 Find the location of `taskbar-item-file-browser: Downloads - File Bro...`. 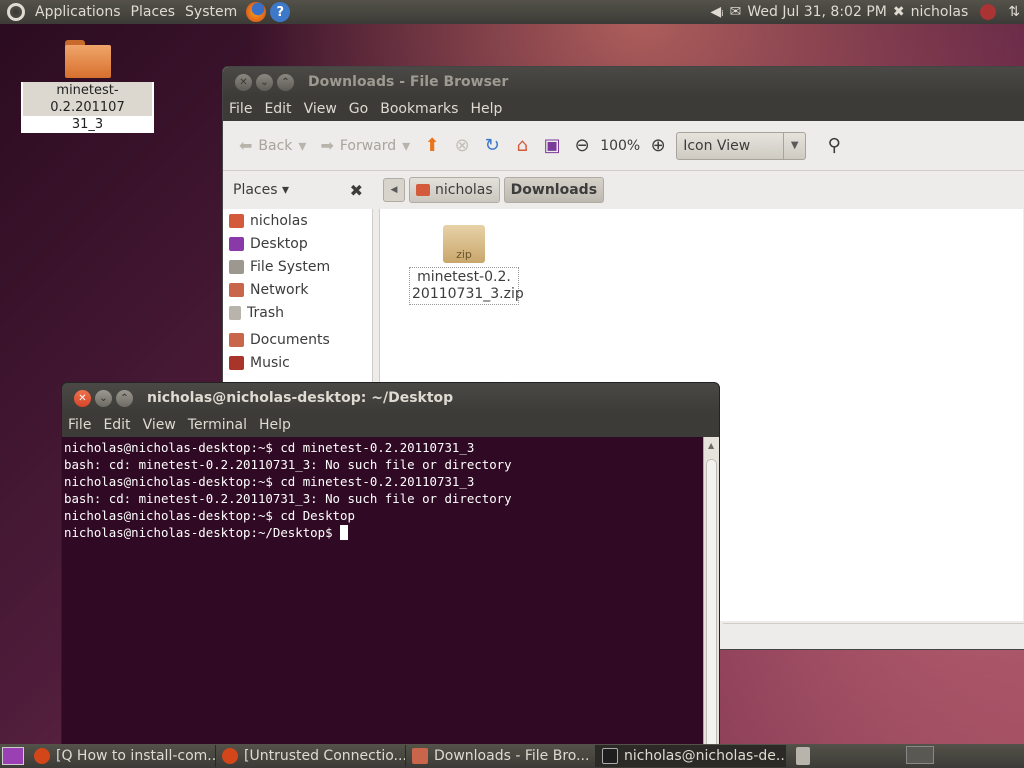

taskbar-item-file-browser: Downloads - File Bro... is located at coordinates (501, 756).